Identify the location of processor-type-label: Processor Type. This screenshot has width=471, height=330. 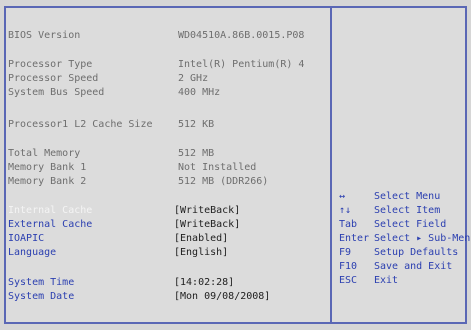
(50, 64).